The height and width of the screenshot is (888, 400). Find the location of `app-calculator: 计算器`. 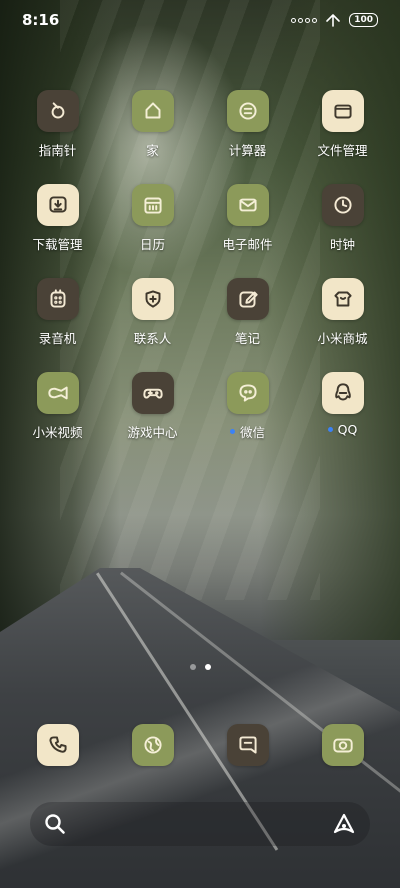

app-calculator: 计算器 is located at coordinates (247, 127).